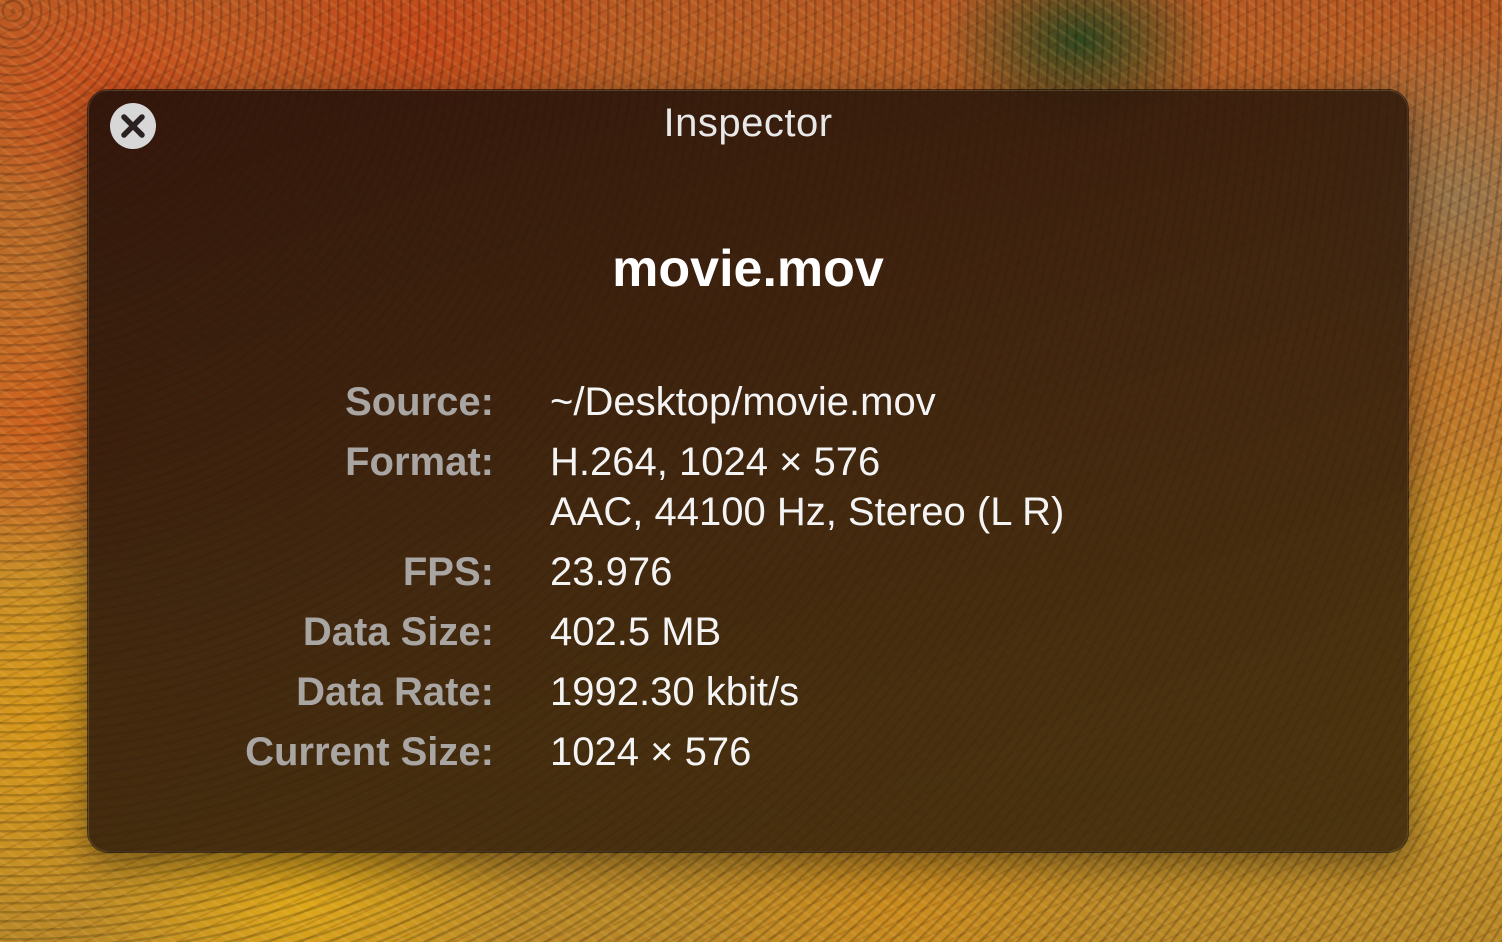  Describe the element at coordinates (675, 692) in the screenshot. I see `data-rate-value: 1992.30 kbit/s` at that location.